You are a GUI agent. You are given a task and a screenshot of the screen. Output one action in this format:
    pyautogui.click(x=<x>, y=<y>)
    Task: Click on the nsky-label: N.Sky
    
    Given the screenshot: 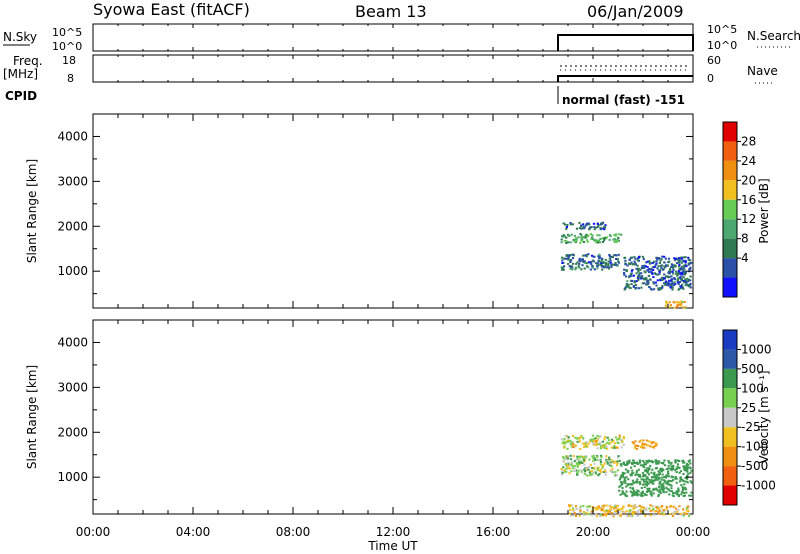 What is the action you would take?
    pyautogui.click(x=20, y=37)
    